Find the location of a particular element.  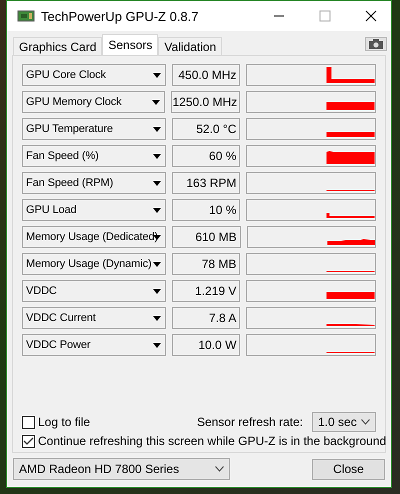

refresh-rate-dropdown: 1.0 sec is located at coordinates (344, 422).